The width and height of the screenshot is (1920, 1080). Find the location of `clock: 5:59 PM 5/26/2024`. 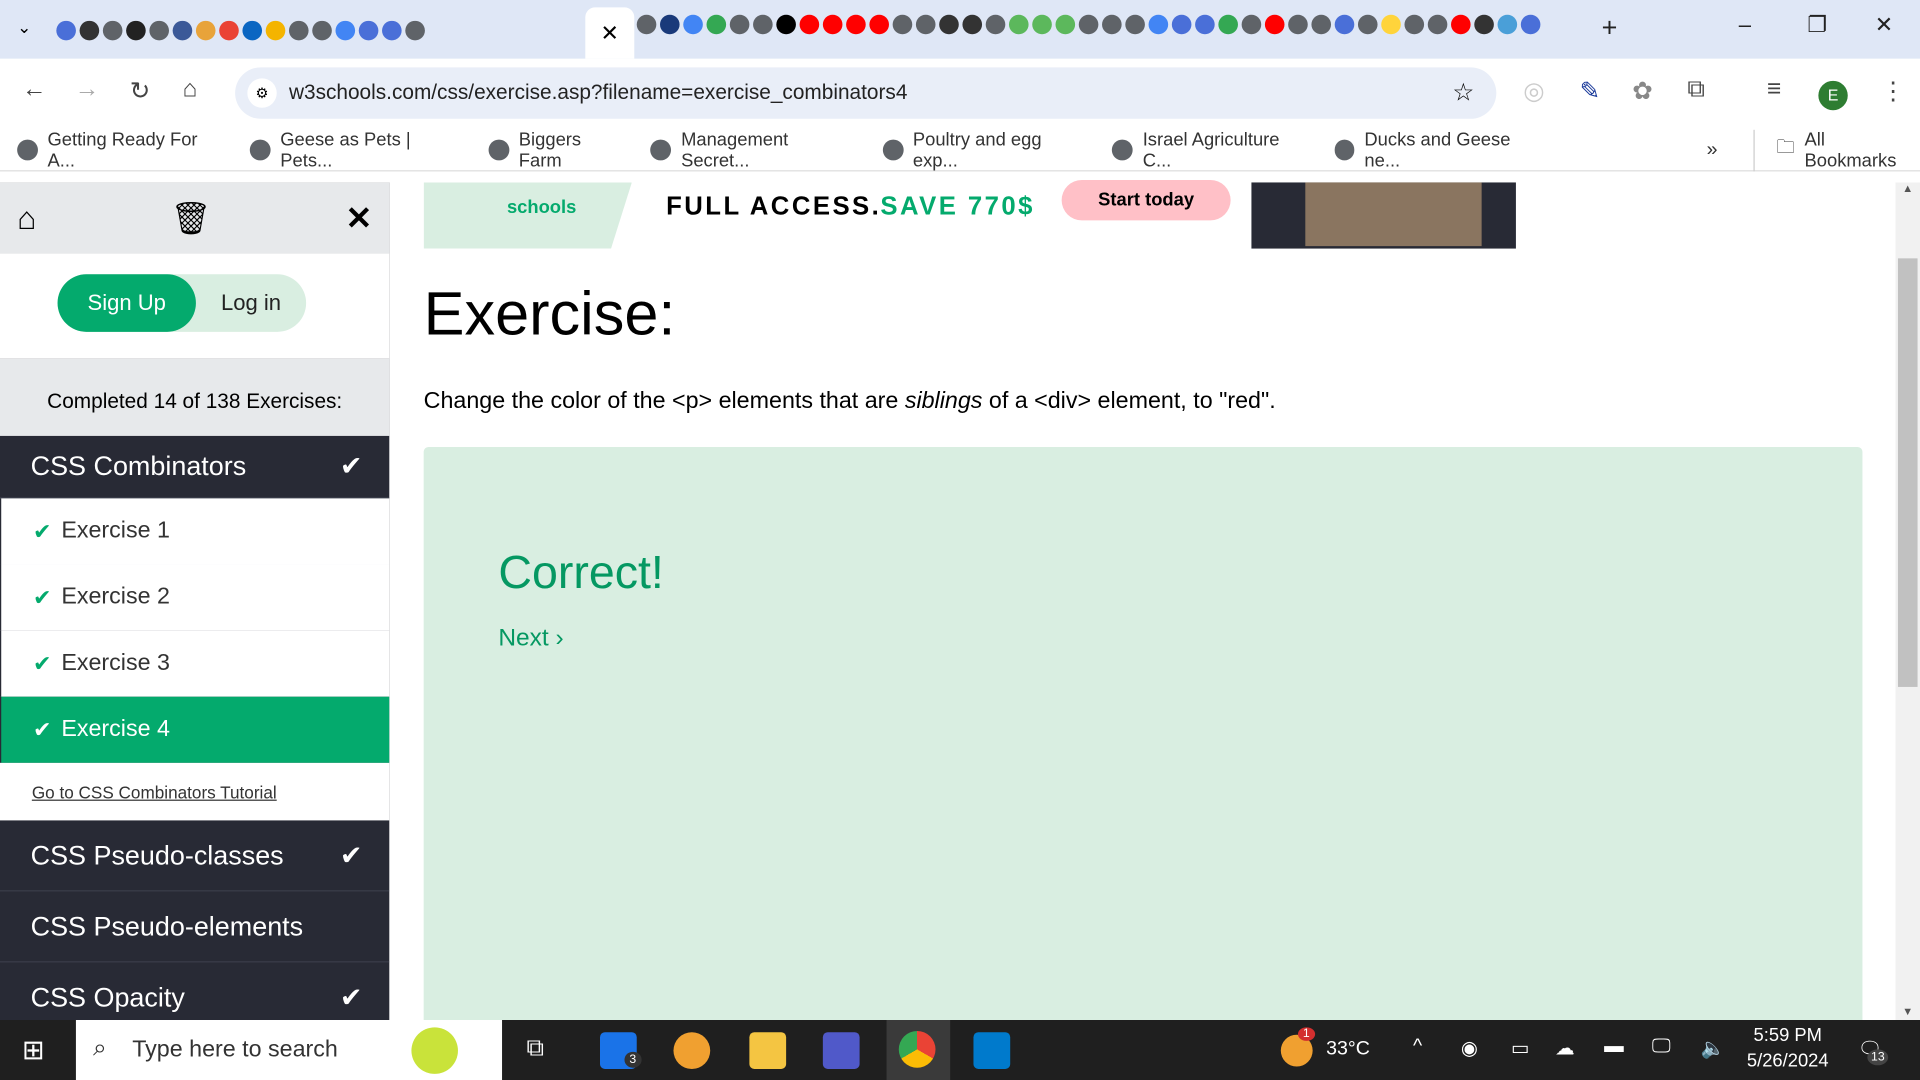

clock: 5:59 PM 5/26/2024 is located at coordinates (1788, 1048).